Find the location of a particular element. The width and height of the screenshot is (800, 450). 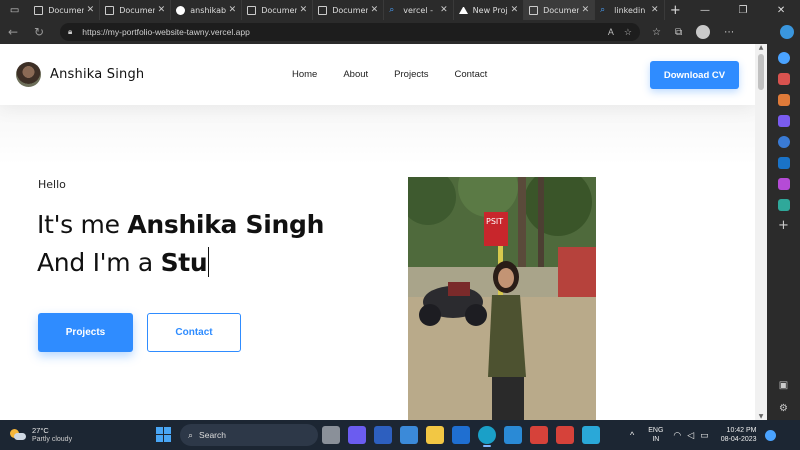

tab-title: New Proj is located at coordinates (490, 10).